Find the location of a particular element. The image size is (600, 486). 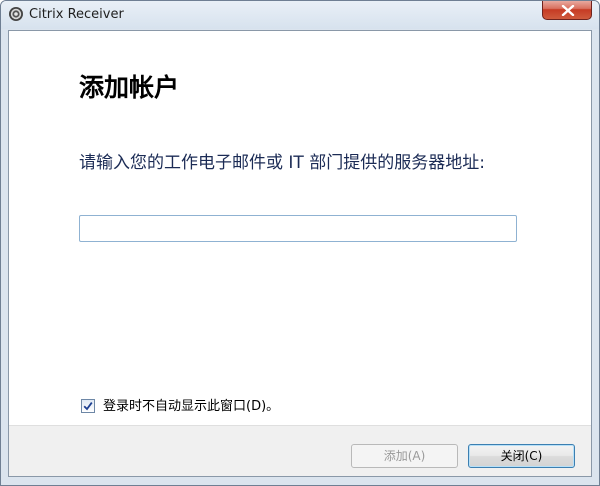

server-address-input is located at coordinates (298, 228).